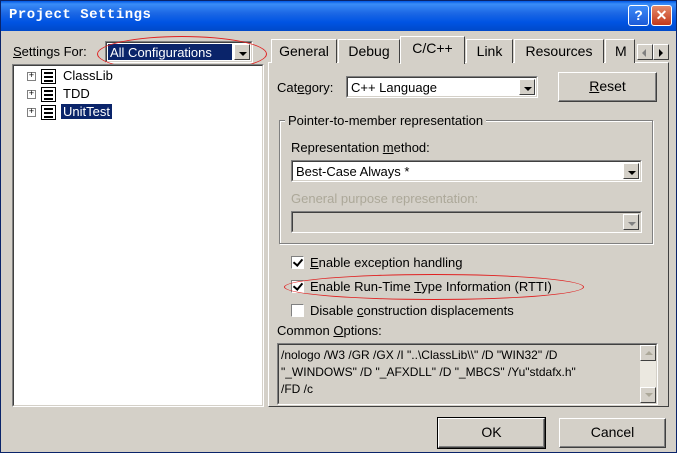 This screenshot has height=453, width=677. I want to click on scroll-up-button, so click(648, 353).